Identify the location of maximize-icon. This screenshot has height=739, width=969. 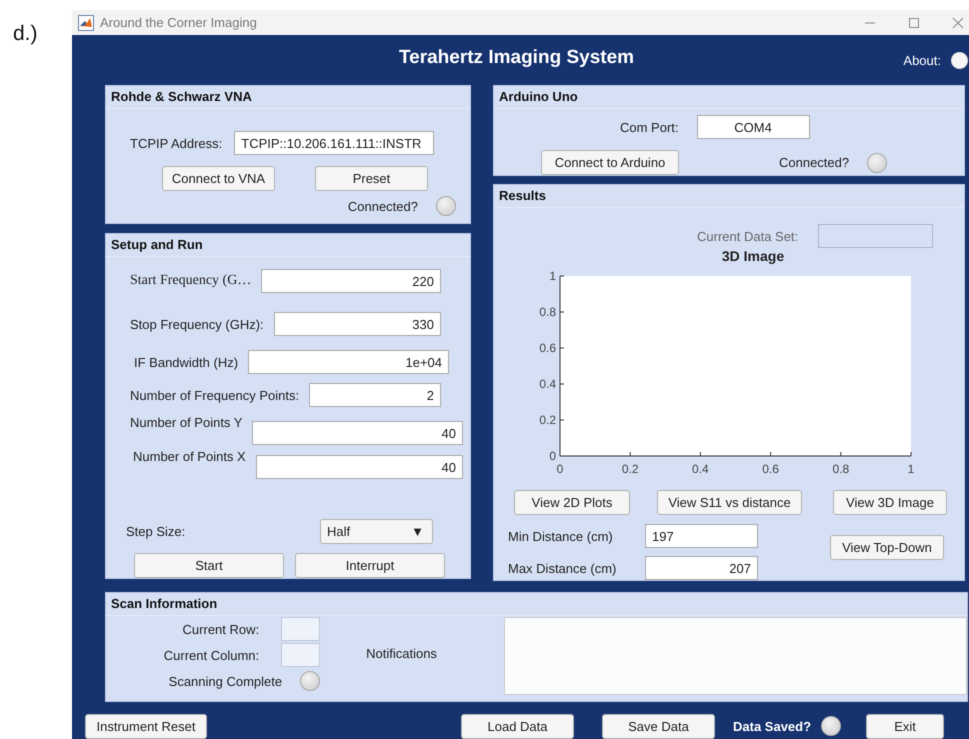
(914, 22).